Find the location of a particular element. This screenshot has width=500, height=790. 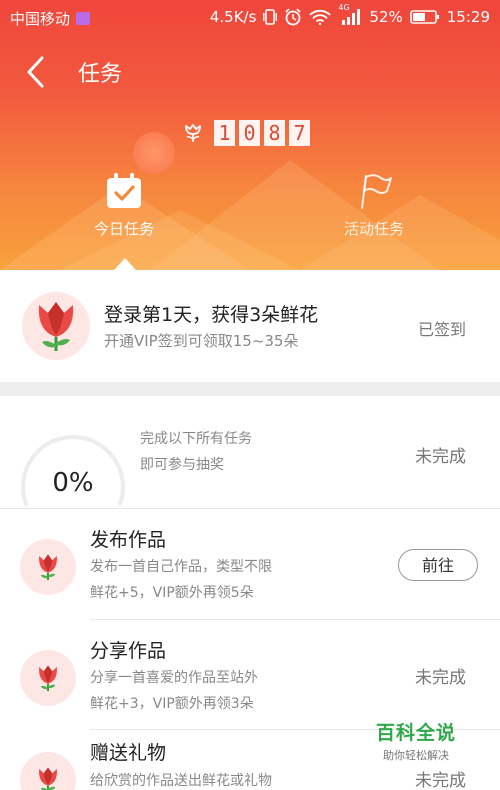

sun-decoration is located at coordinates (154, 153).